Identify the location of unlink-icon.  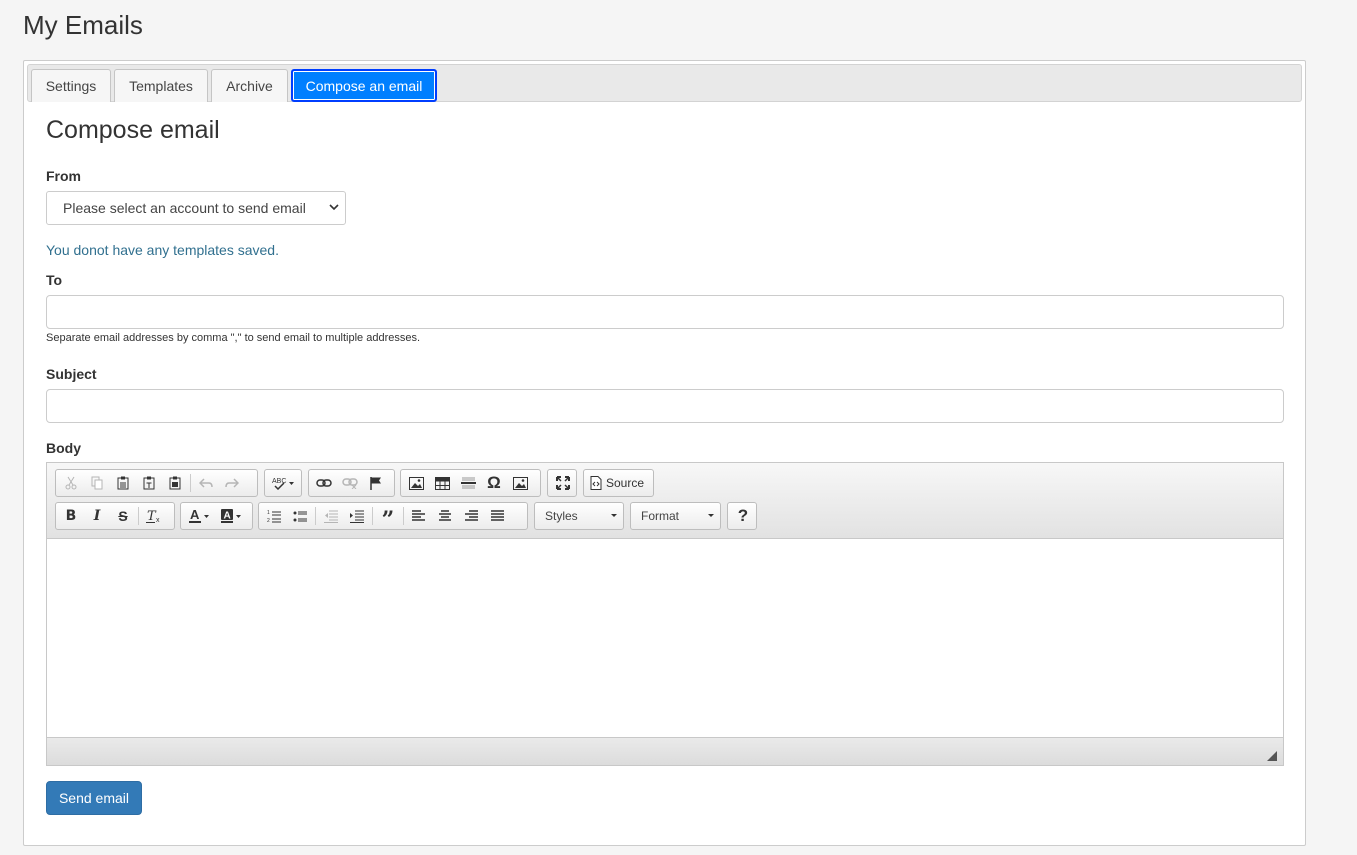
(350, 483).